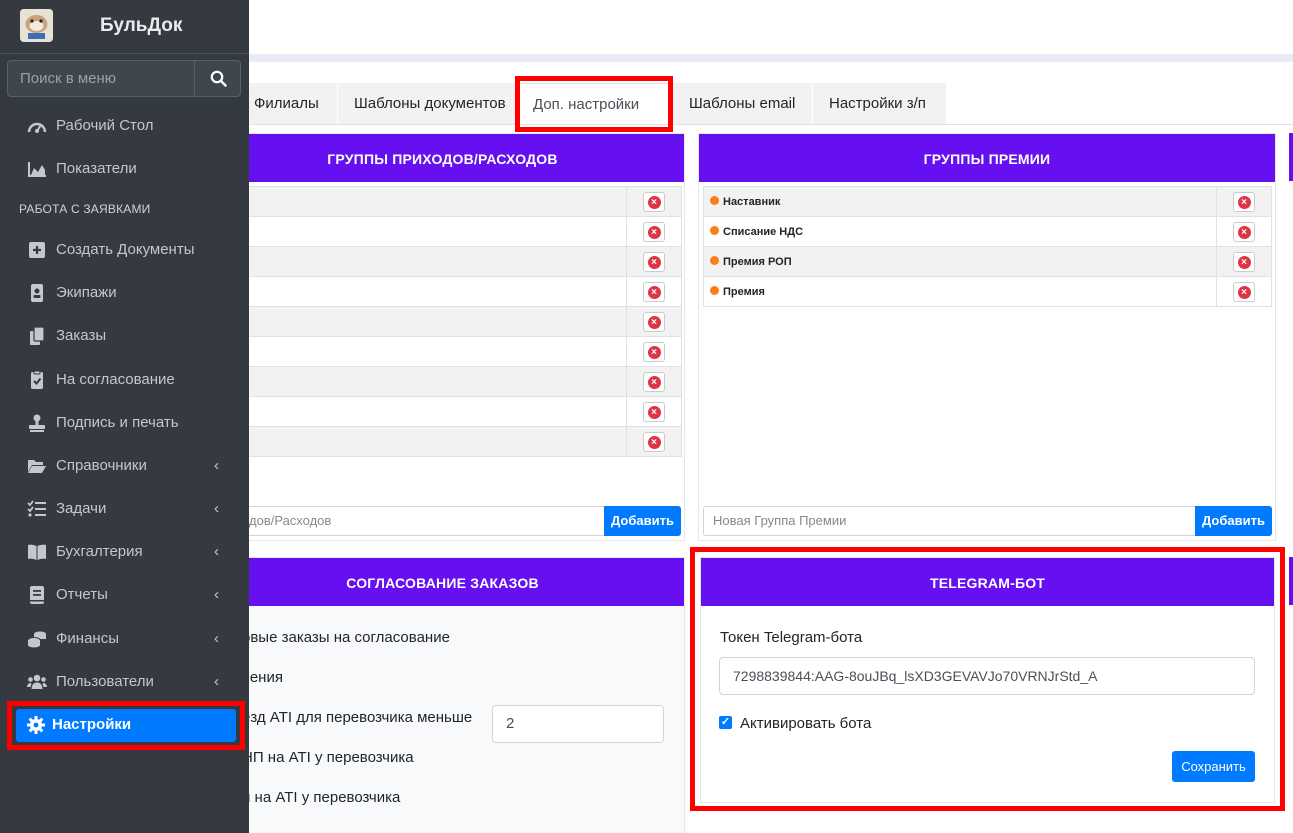 The image size is (1293, 833). I want to click on sidebar-item-label: Бухгалтерия, so click(99, 551).